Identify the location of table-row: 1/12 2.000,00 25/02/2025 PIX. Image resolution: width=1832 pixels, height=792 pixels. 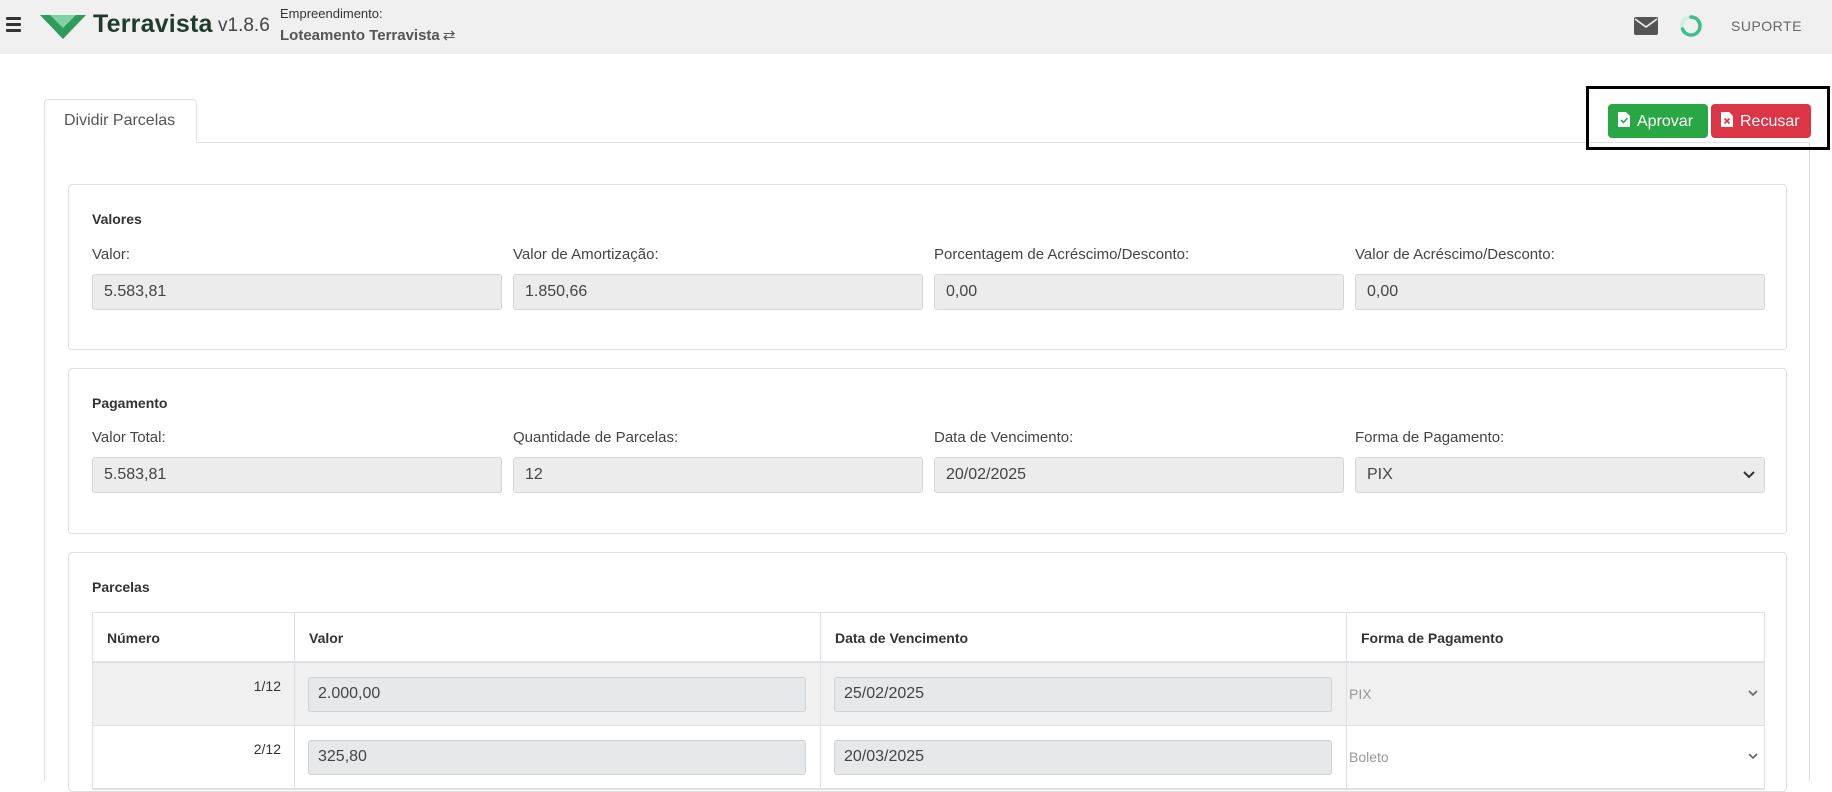
(928, 694).